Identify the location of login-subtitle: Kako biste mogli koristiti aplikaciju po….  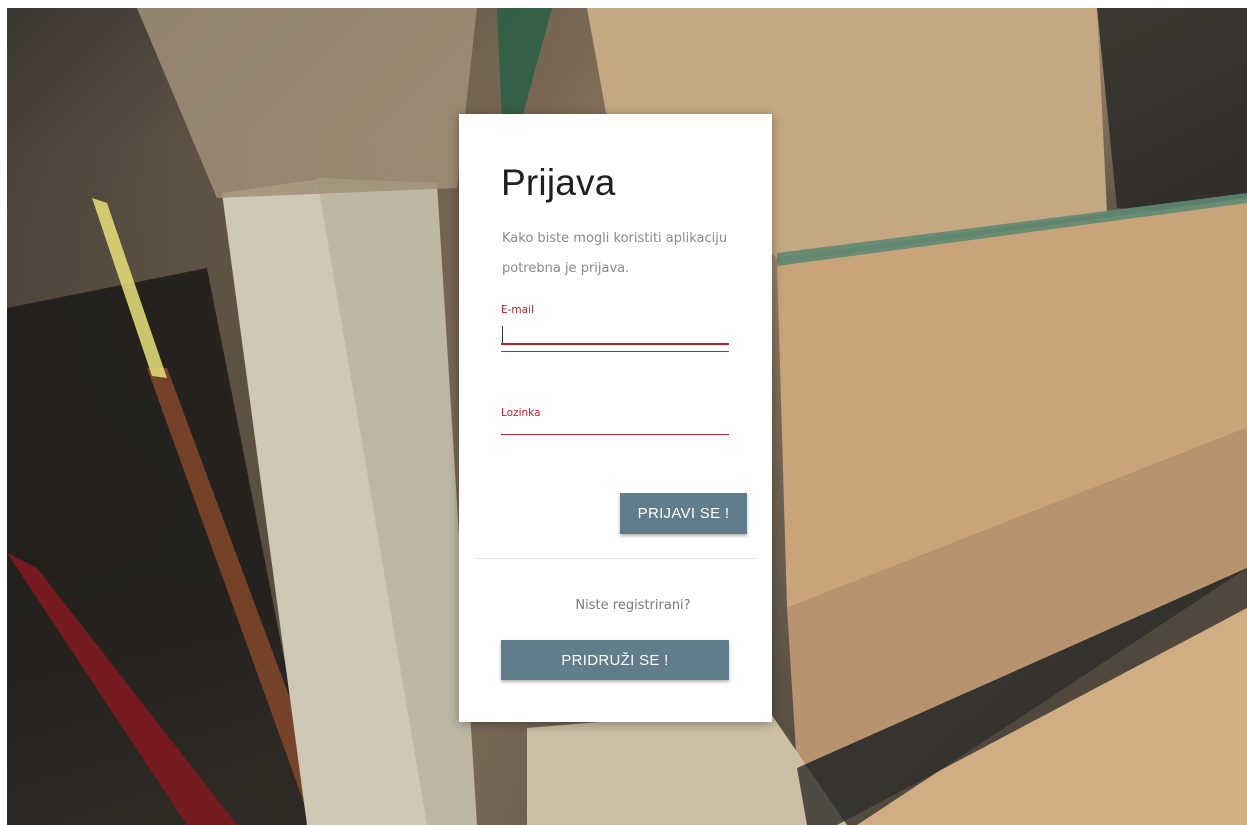
(615, 253).